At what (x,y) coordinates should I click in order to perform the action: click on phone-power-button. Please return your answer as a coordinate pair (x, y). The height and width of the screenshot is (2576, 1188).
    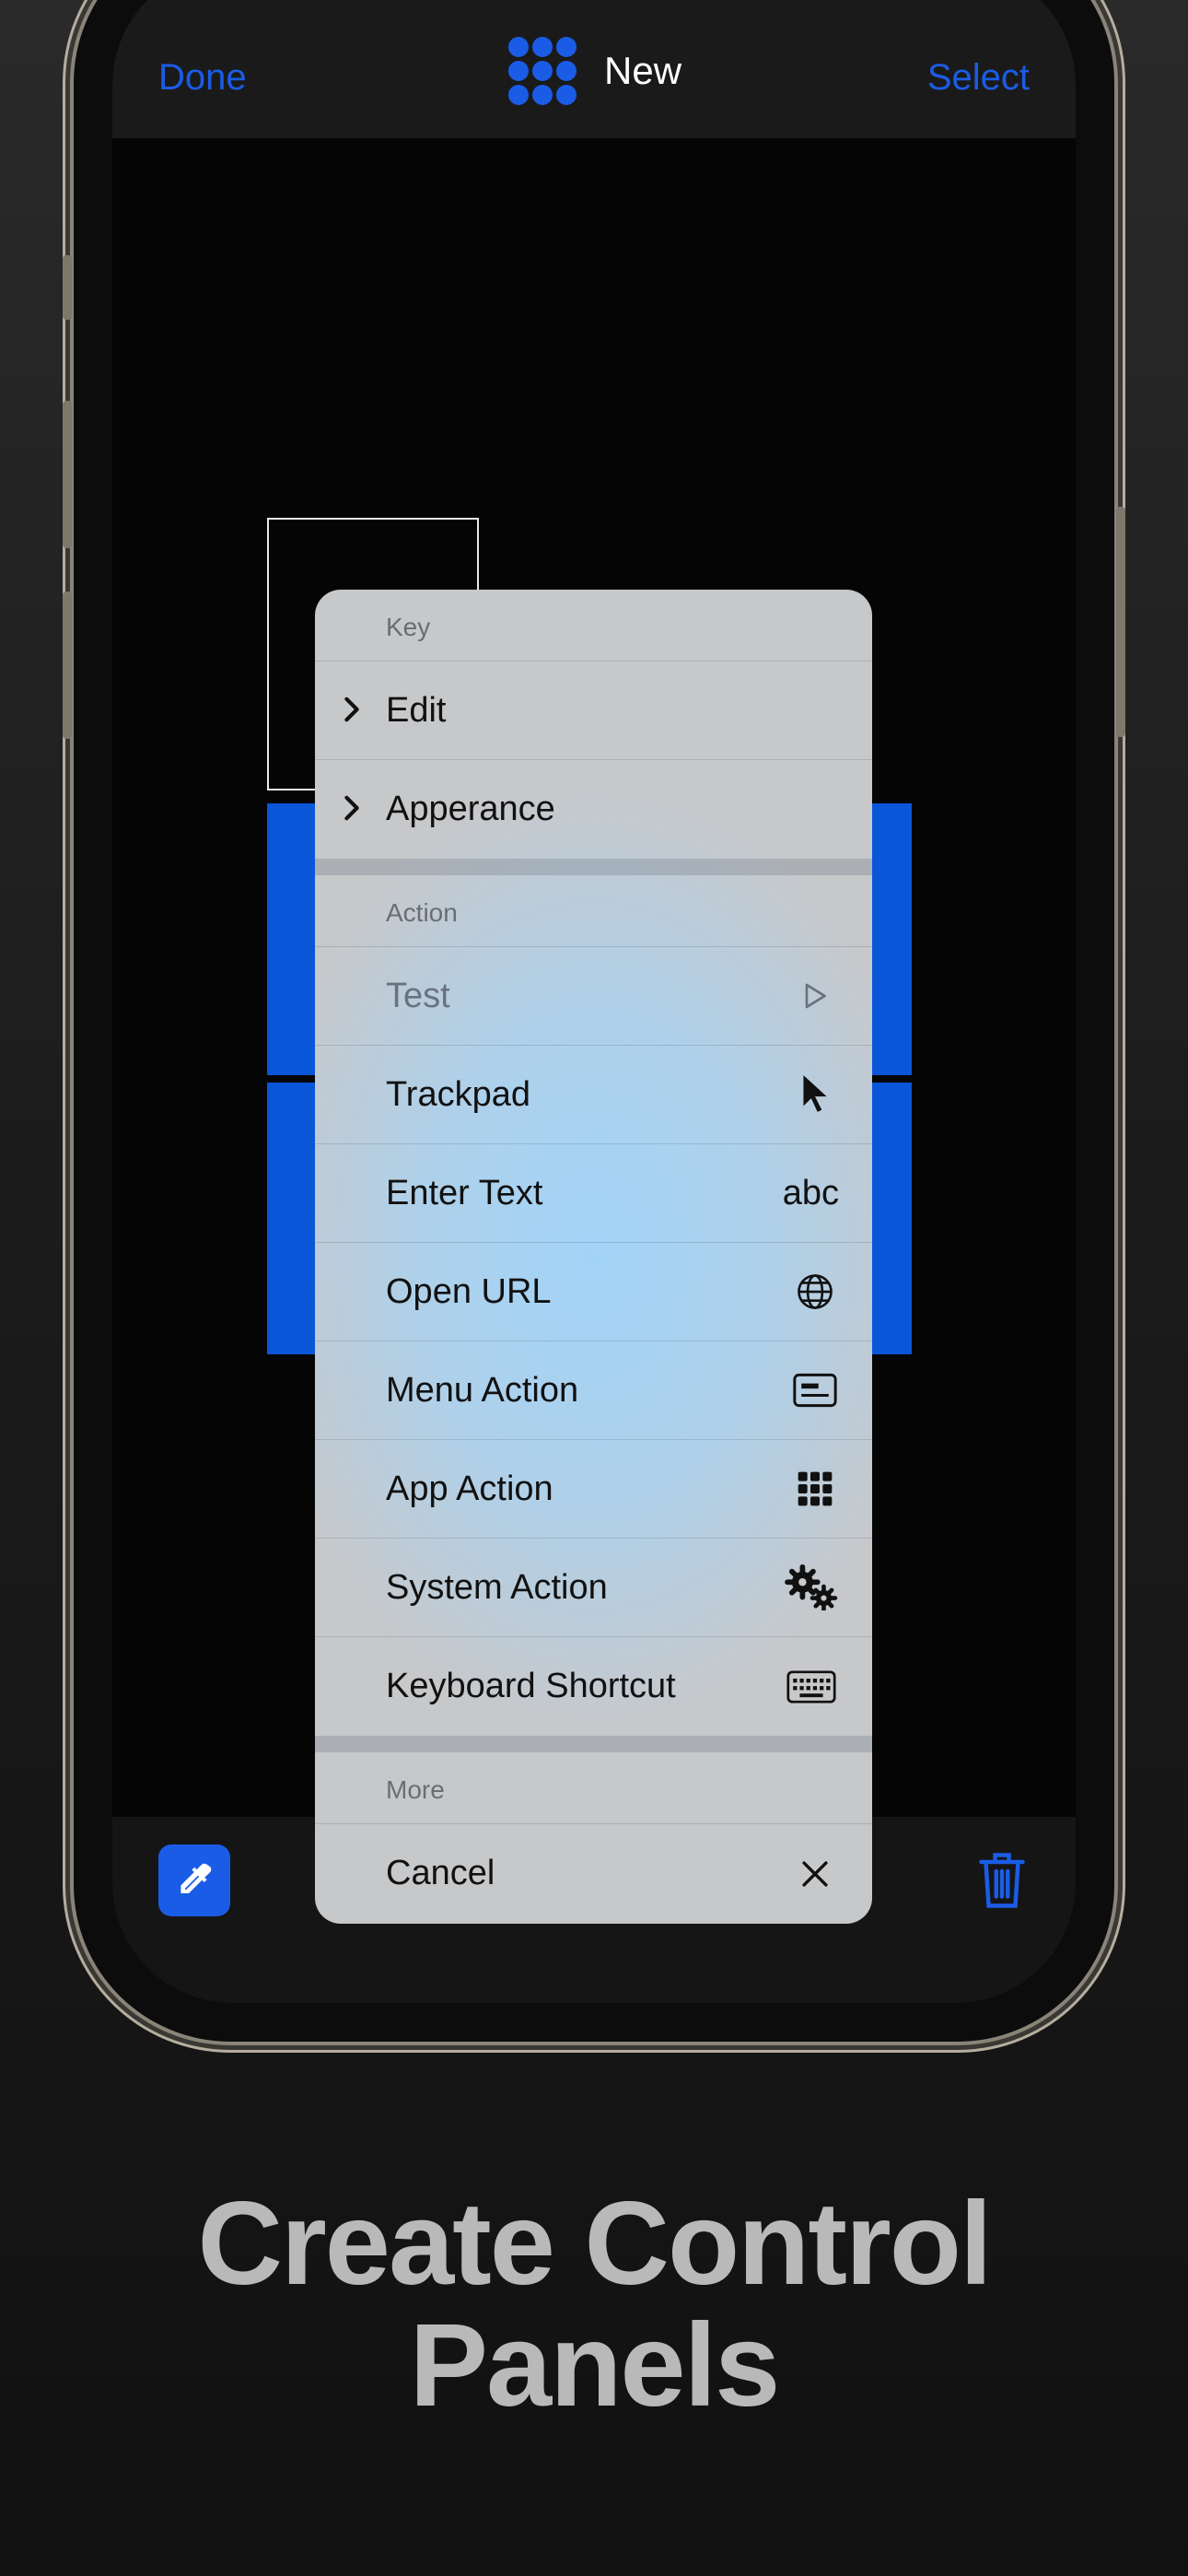
    Looking at the image, I should click on (1120, 622).